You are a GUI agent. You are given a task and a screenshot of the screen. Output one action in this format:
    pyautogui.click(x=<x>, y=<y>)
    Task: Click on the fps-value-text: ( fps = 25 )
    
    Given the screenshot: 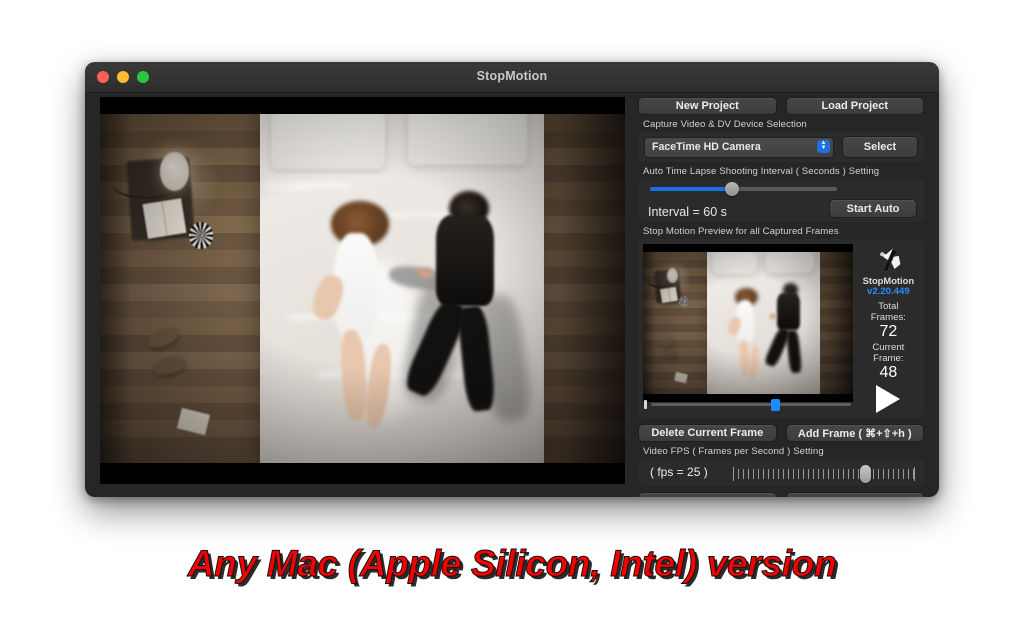 What is the action you would take?
    pyautogui.click(x=679, y=472)
    